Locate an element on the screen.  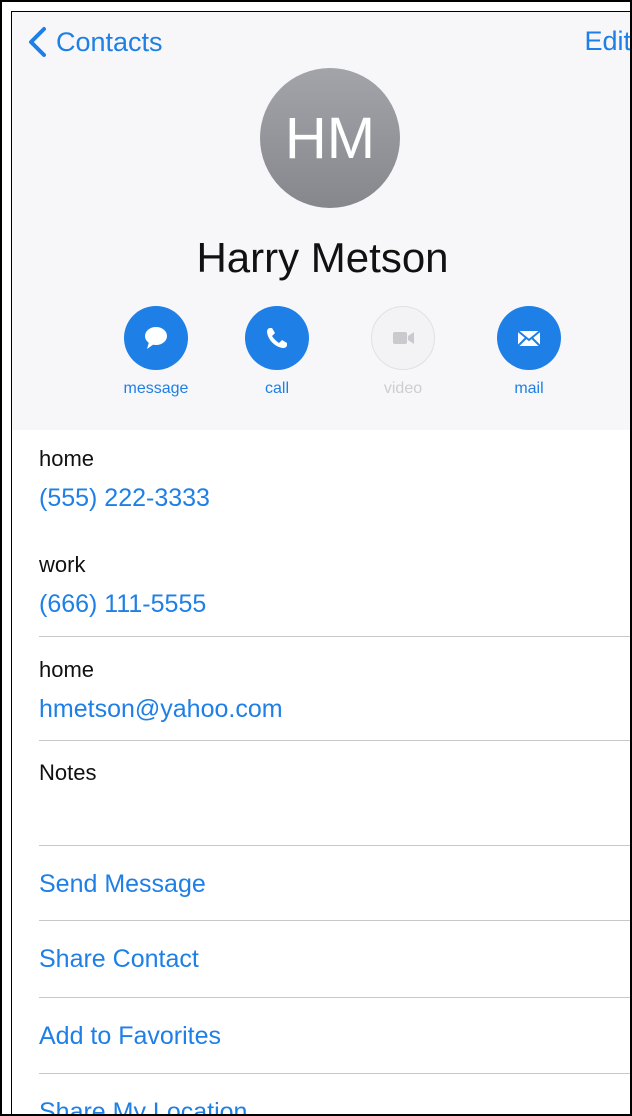
back-button: Contacts is located at coordinates (94, 42).